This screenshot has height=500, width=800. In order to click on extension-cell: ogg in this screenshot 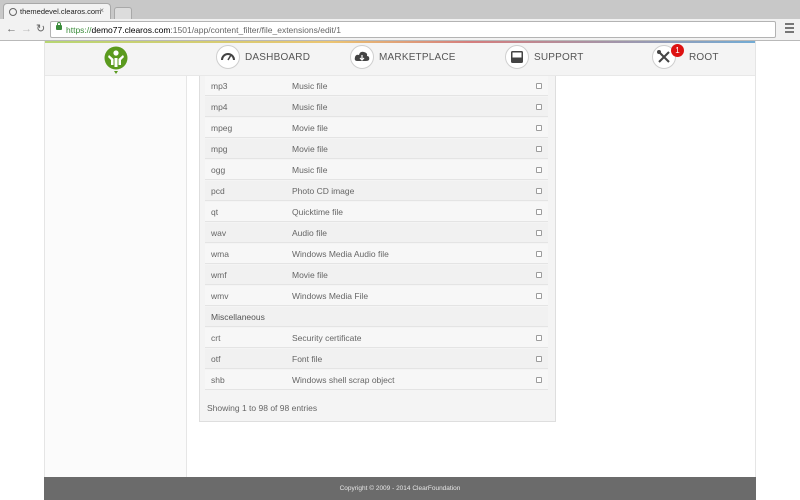, I will do `click(218, 170)`.